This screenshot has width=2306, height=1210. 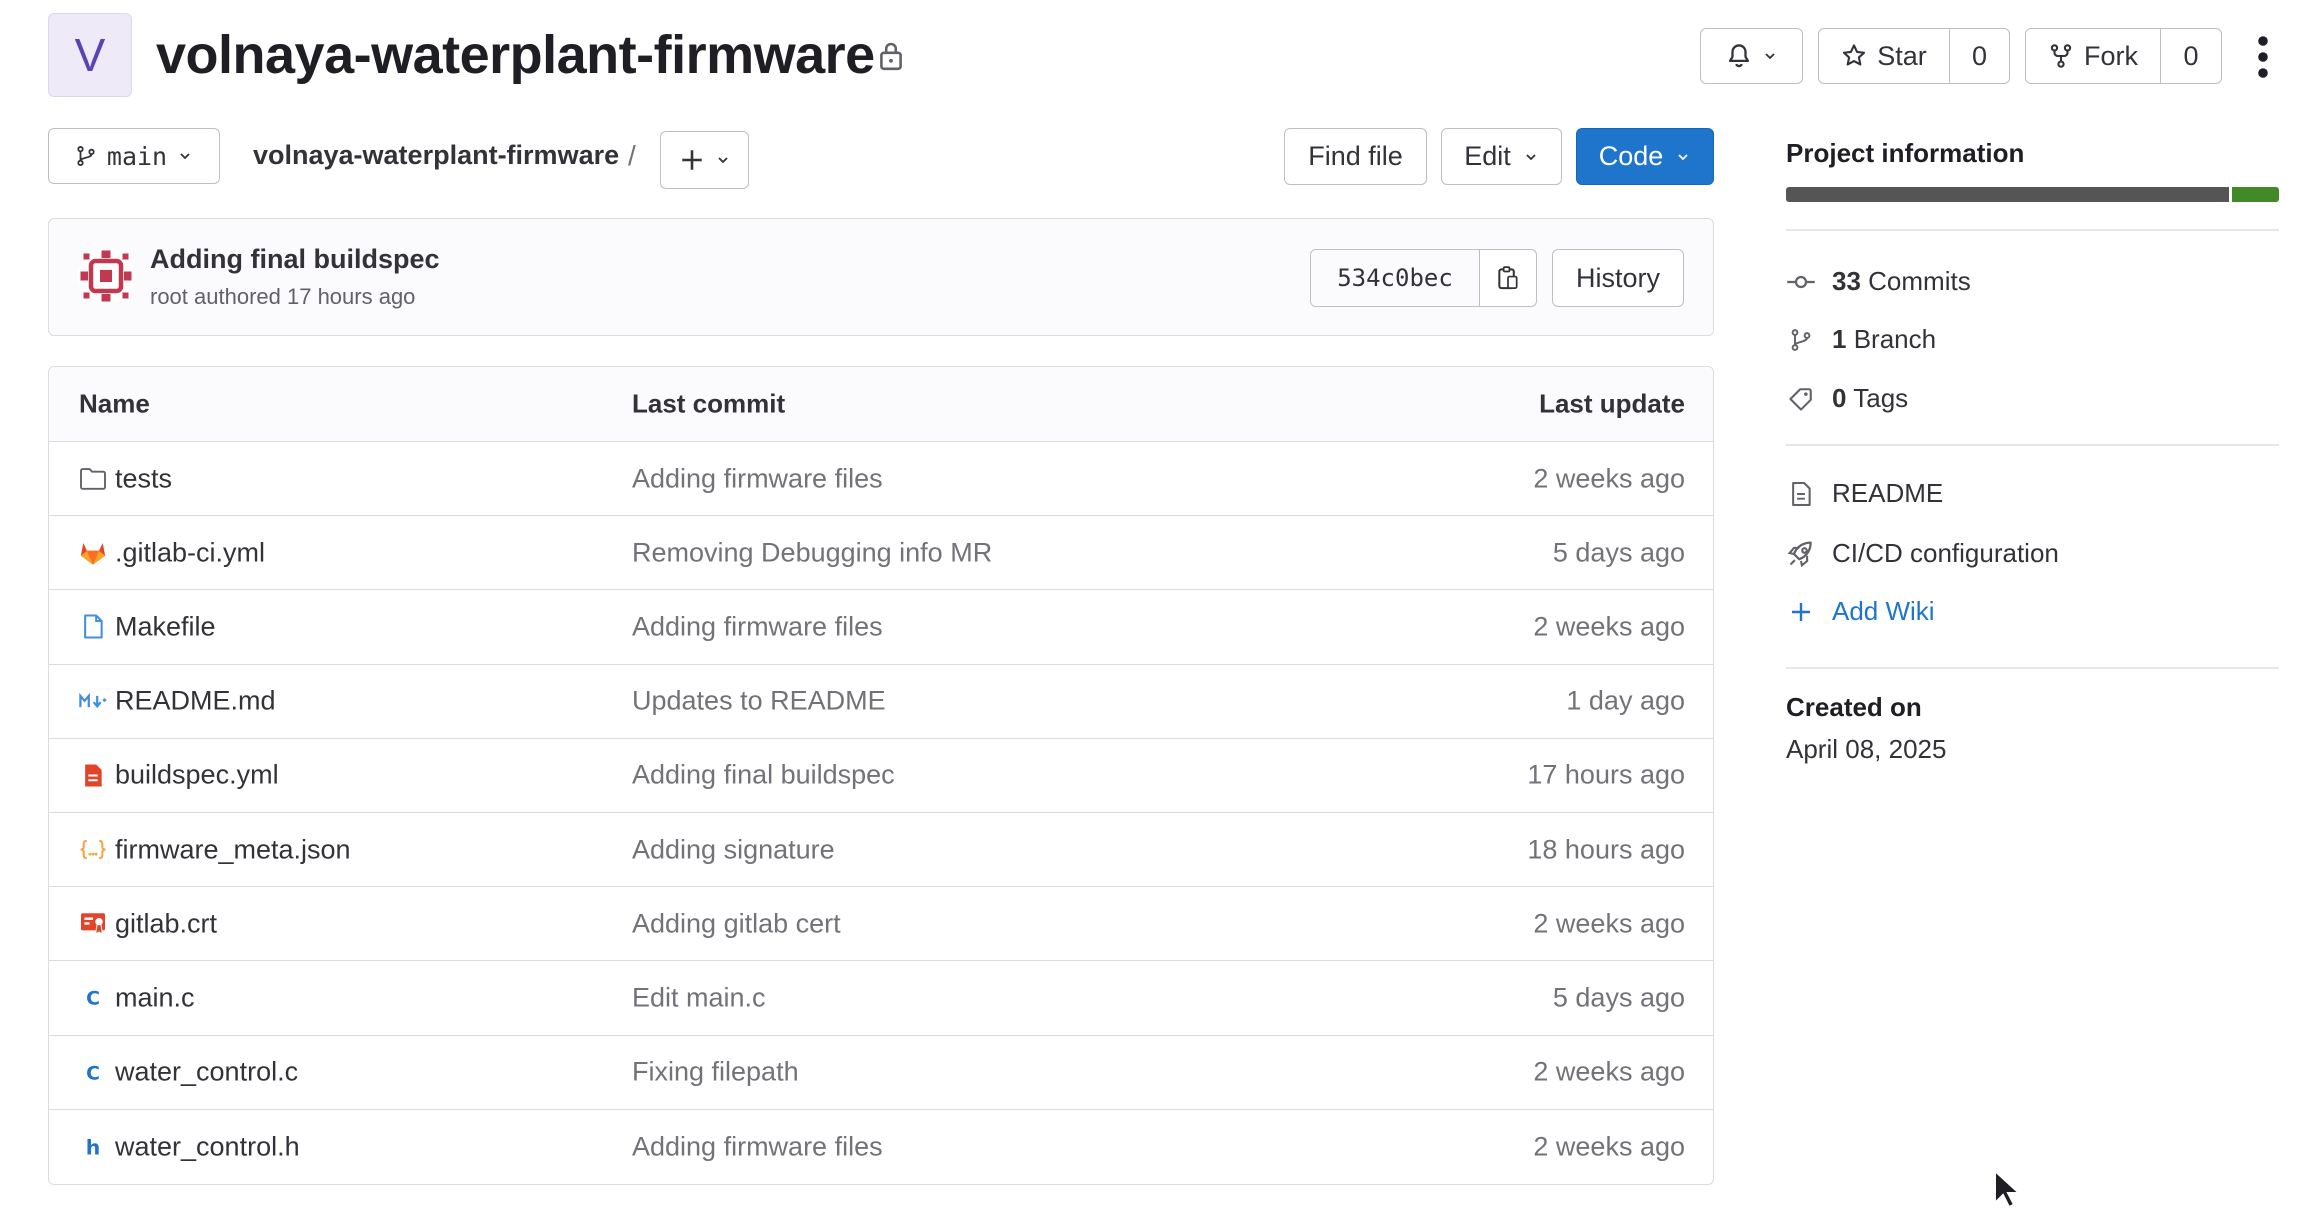 What do you see at coordinates (1854, 55) in the screenshot?
I see `star-icon` at bounding box center [1854, 55].